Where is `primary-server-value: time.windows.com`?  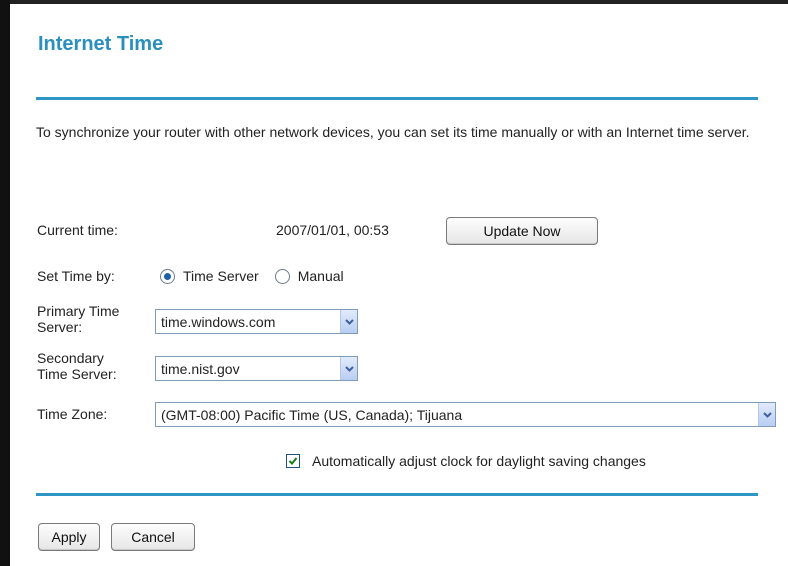 primary-server-value: time.windows.com is located at coordinates (218, 321).